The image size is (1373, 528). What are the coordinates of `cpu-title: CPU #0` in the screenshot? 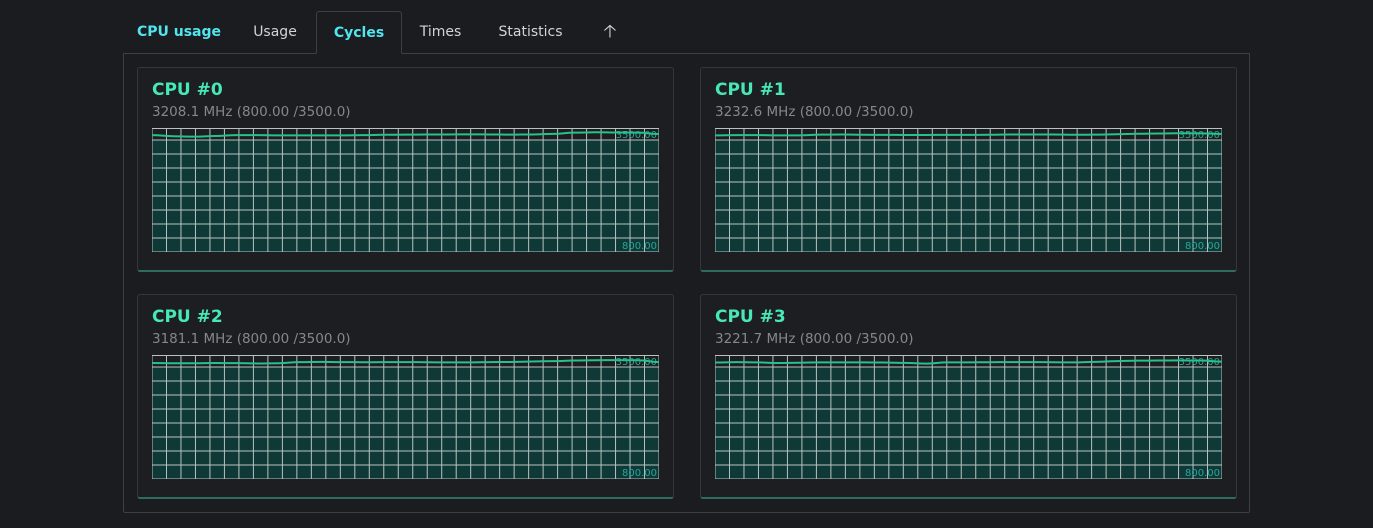 It's located at (187, 90).